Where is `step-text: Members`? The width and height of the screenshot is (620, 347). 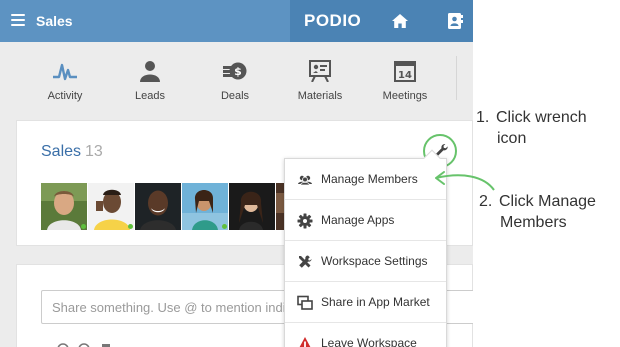
step-text: Members is located at coordinates (533, 222).